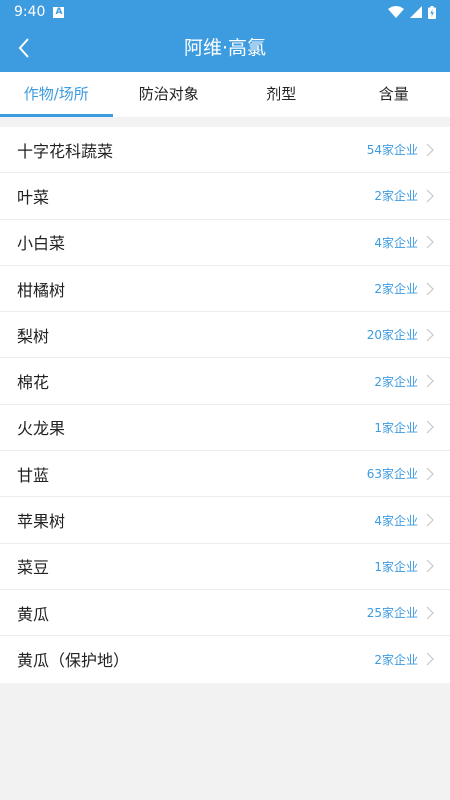  I want to click on item-name: 棉花, so click(33, 383).